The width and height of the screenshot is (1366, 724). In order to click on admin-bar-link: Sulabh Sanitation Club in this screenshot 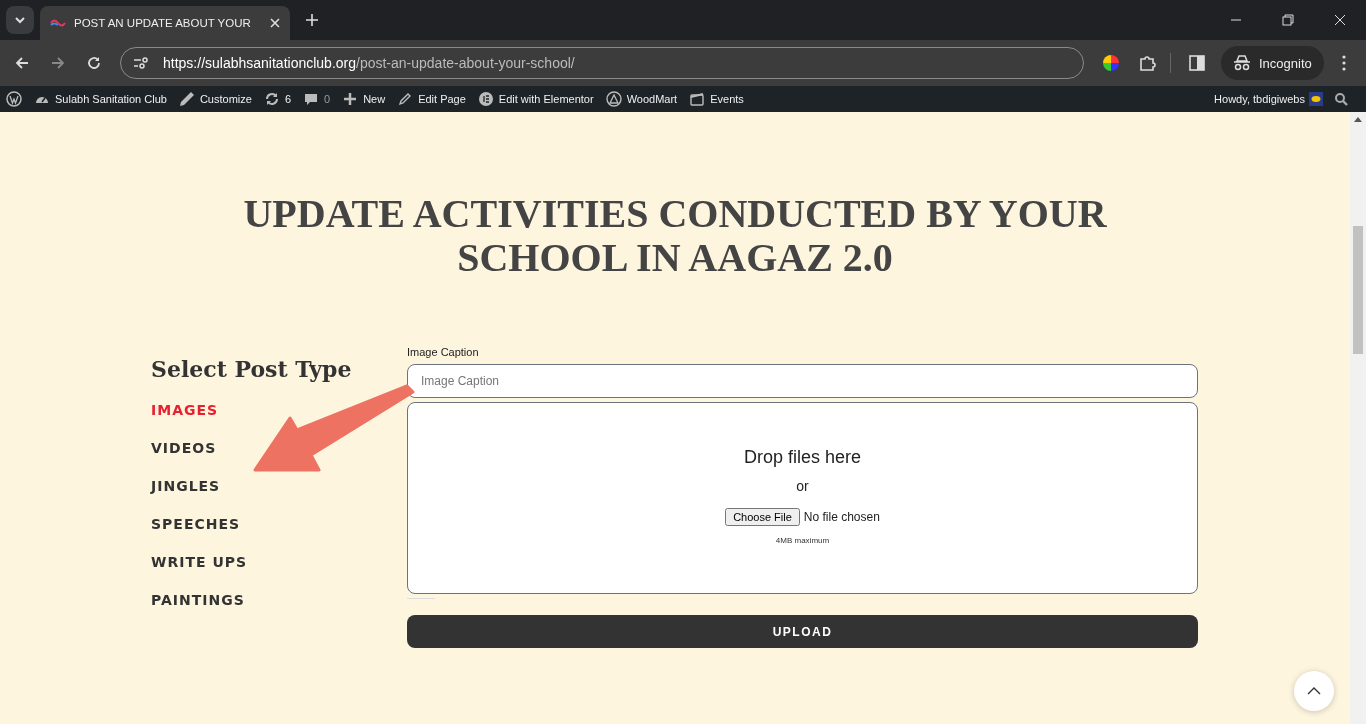, I will do `click(100, 99)`.